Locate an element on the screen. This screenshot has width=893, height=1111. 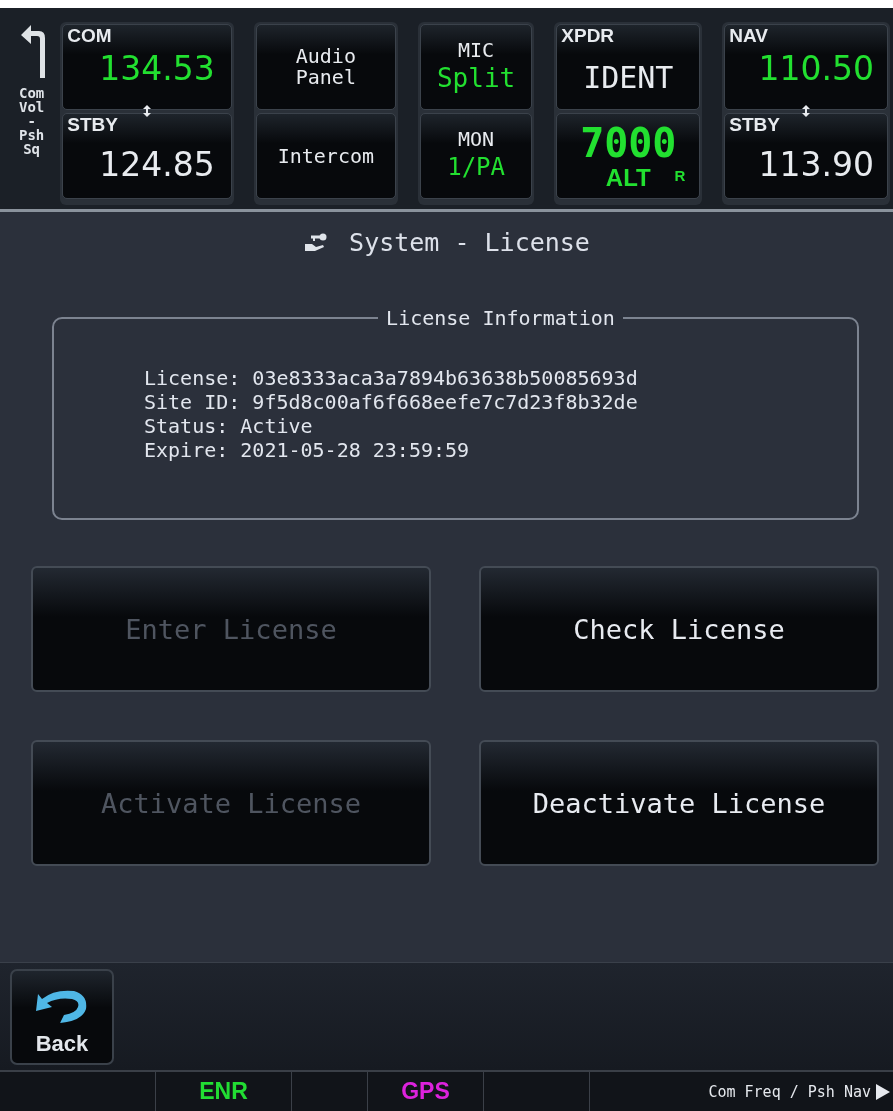
monitor-button: MON 1/PA is located at coordinates (476, 156).